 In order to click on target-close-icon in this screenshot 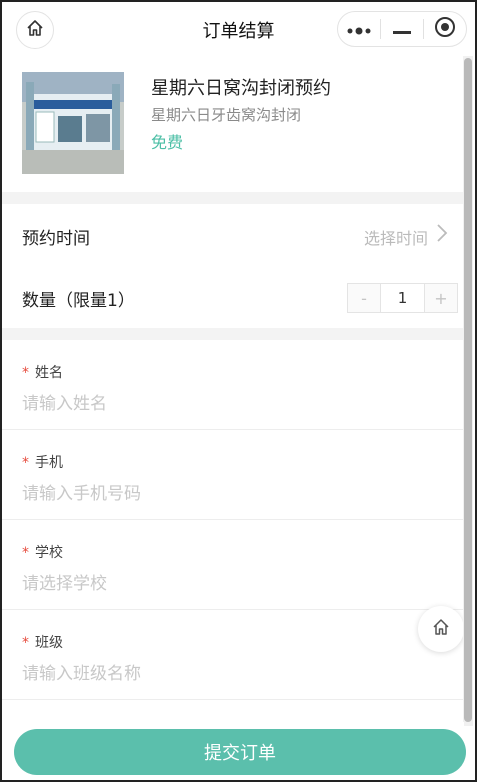, I will do `click(445, 29)`.